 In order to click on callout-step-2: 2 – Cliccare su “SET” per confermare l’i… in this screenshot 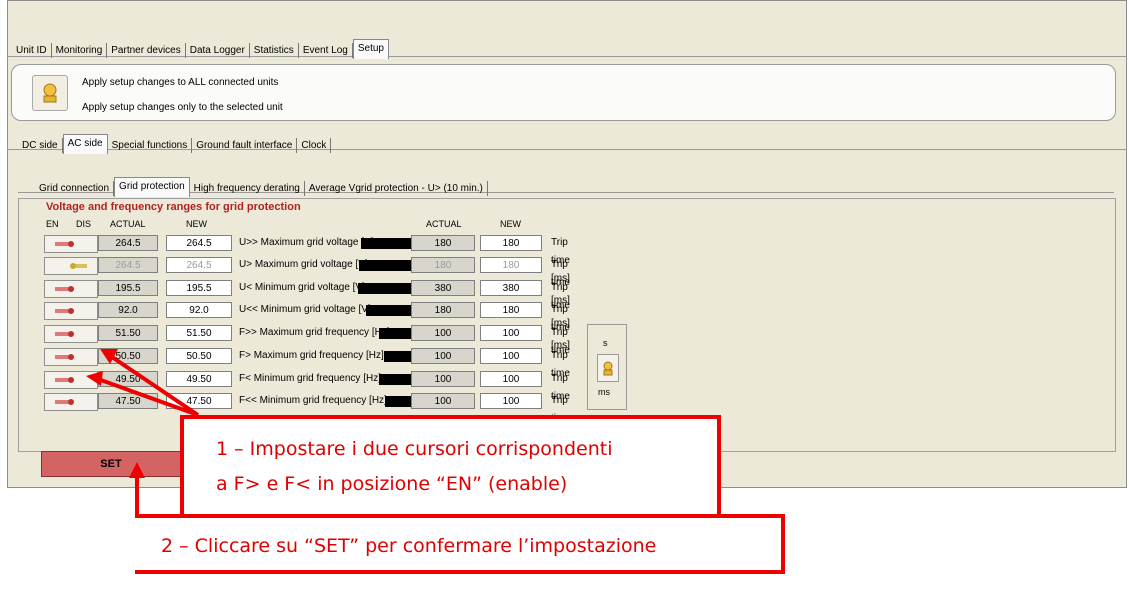, I will do `click(460, 544)`.